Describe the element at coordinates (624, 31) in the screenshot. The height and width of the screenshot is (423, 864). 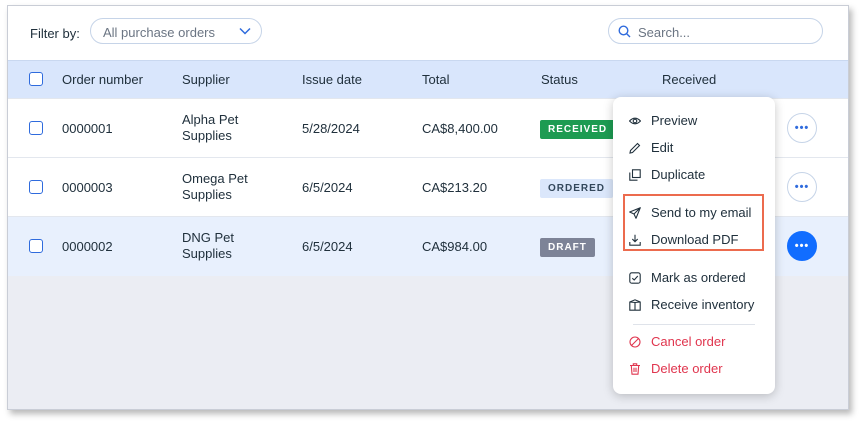
I see `search-icon` at that location.